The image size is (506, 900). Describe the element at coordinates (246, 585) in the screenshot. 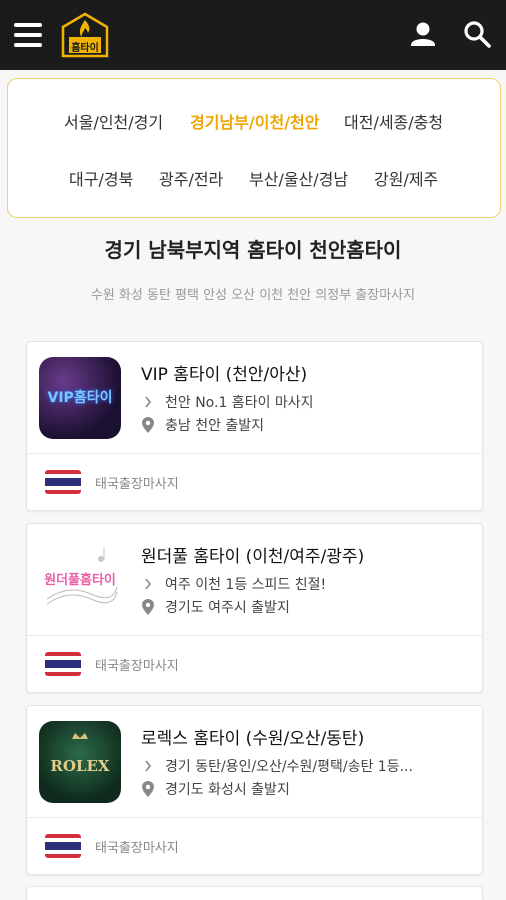

I see `listing-desc: 여주 이천 1등 스피드 친절!` at that location.